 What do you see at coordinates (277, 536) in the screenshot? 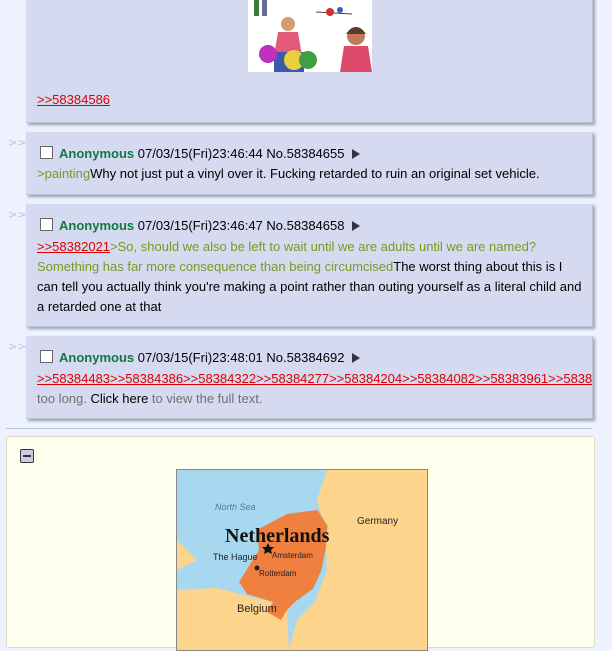
I see `map-title: Netherlands` at bounding box center [277, 536].